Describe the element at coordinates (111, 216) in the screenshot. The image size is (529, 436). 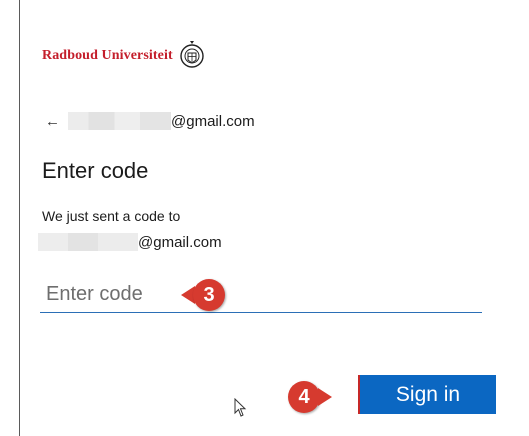
I see `code-sent-message: We just sent a code to` at that location.